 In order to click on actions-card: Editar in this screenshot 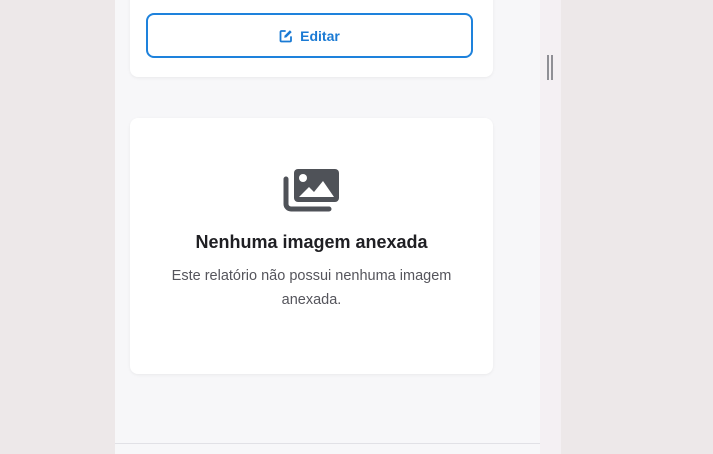, I will do `click(311, 38)`.